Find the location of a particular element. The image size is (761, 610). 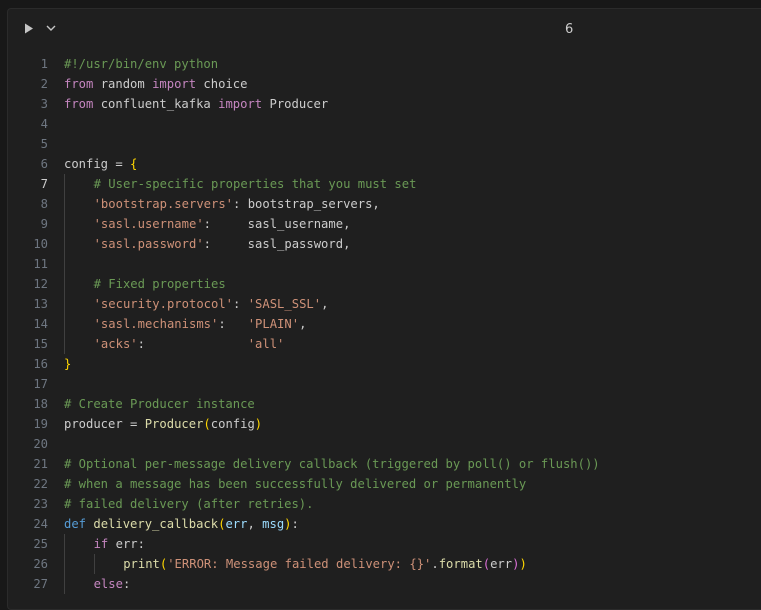

line-number: 21 is located at coordinates (40, 464).